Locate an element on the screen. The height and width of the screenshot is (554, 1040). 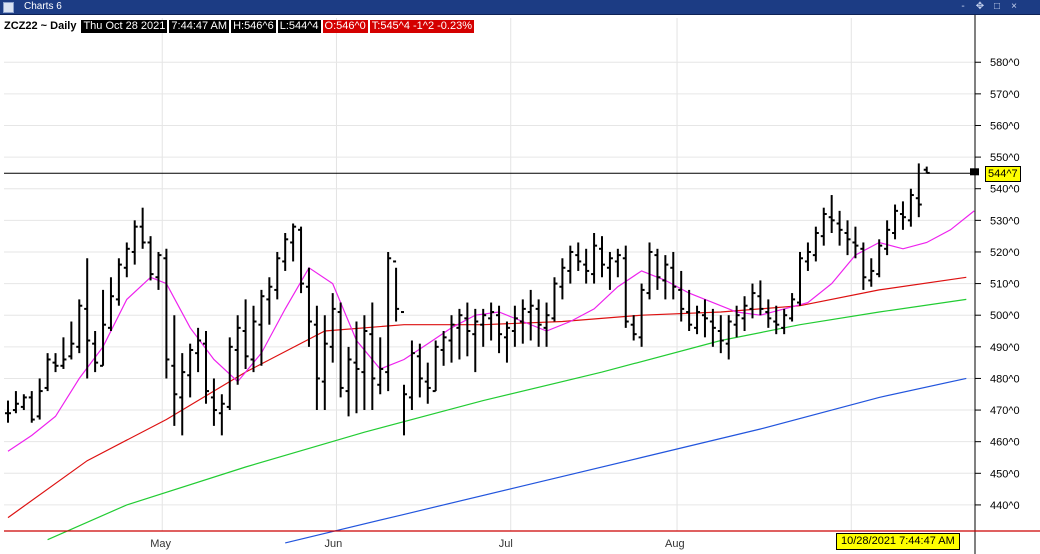
last-readout: T:545^4 -1^2 -0.23% is located at coordinates (421, 26).